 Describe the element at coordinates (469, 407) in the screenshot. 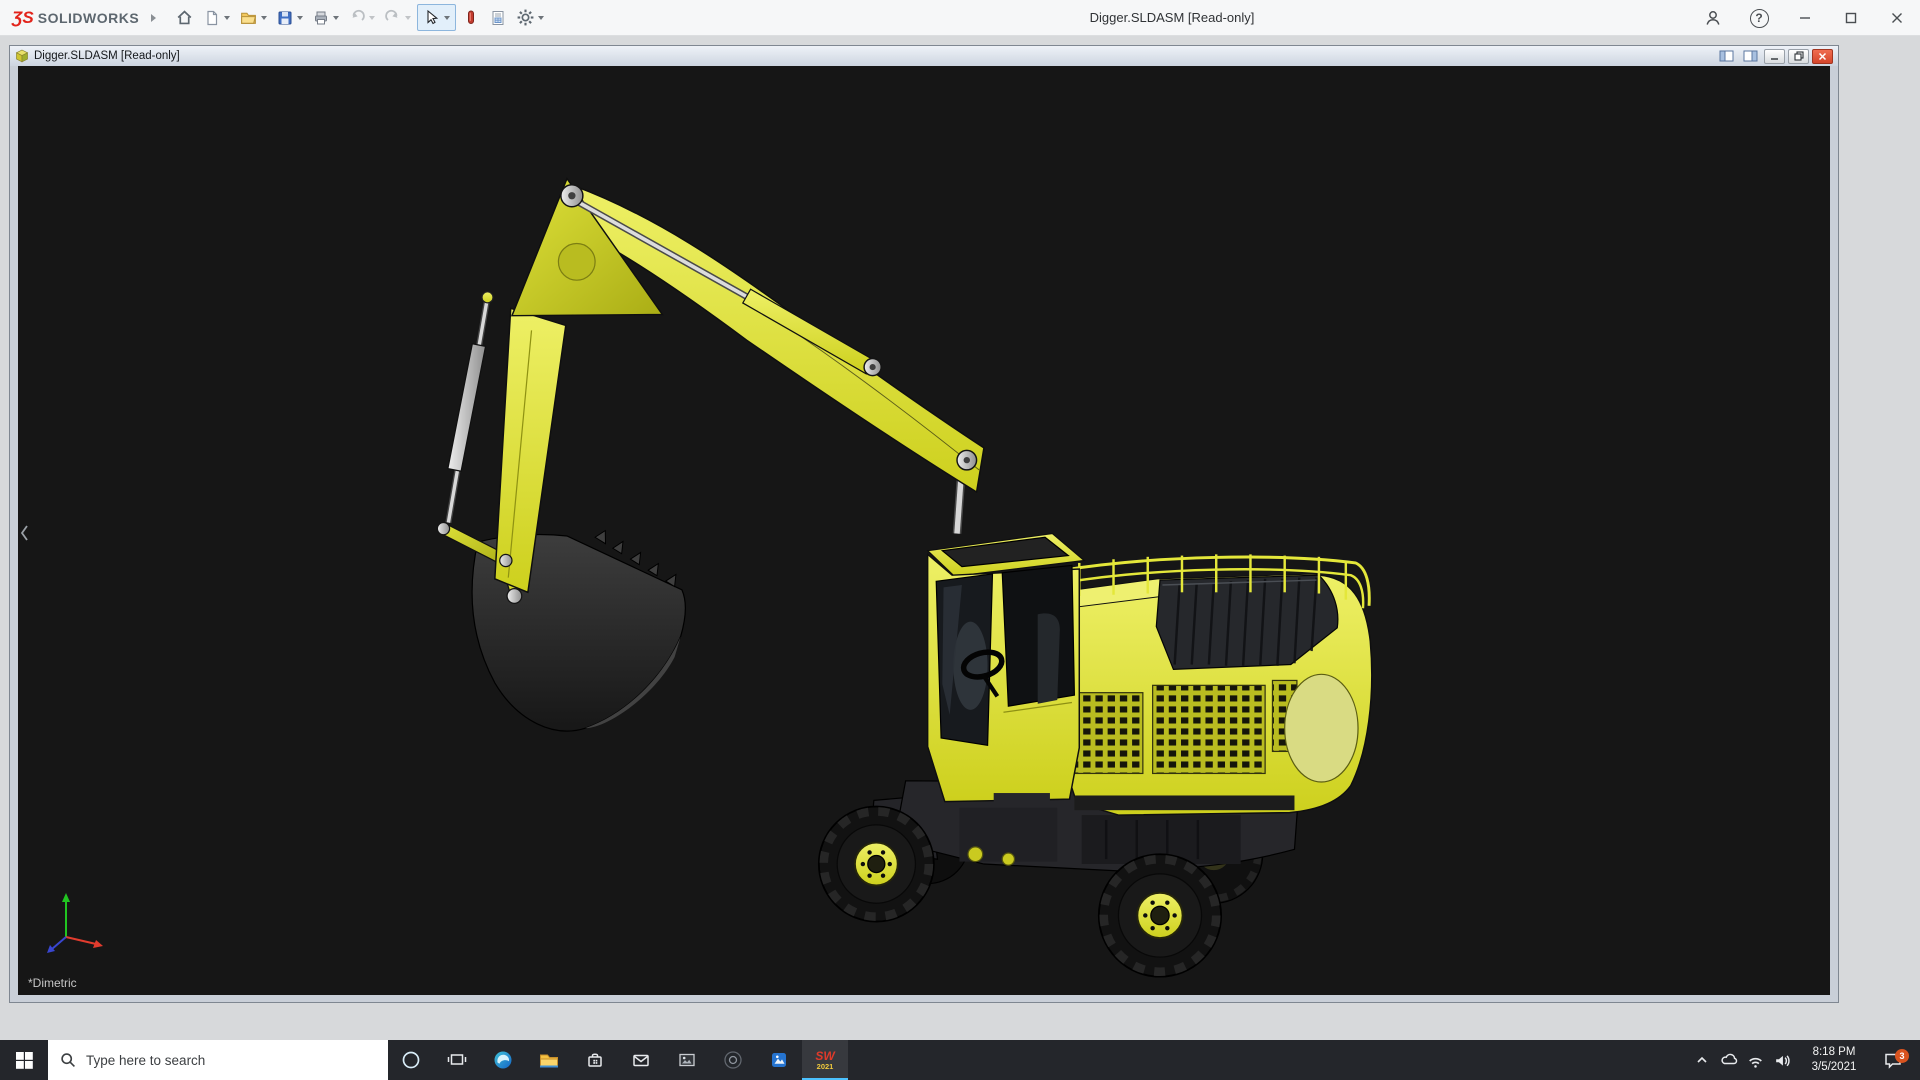

I see `bucket-cylinder` at that location.